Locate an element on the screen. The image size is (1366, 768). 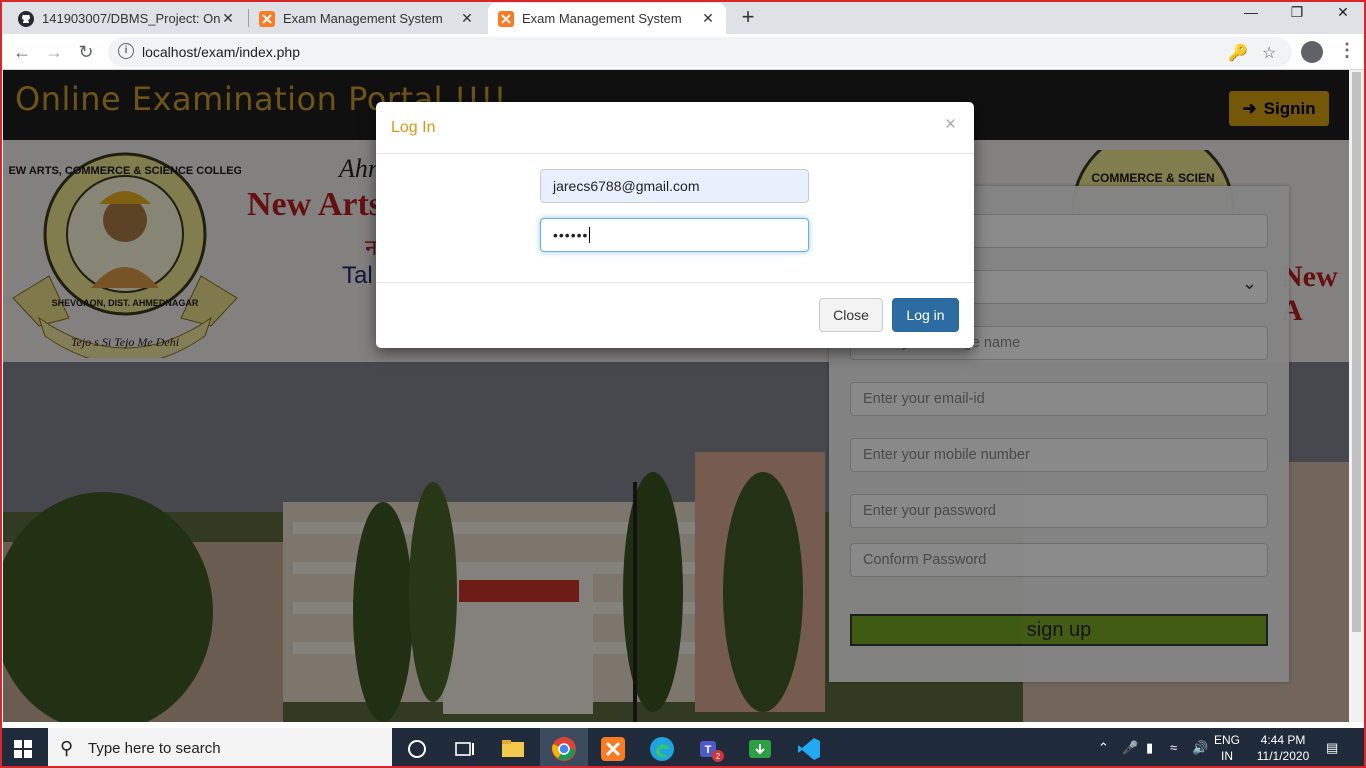
microphone-icon: 🎤 is located at coordinates (1130, 748).